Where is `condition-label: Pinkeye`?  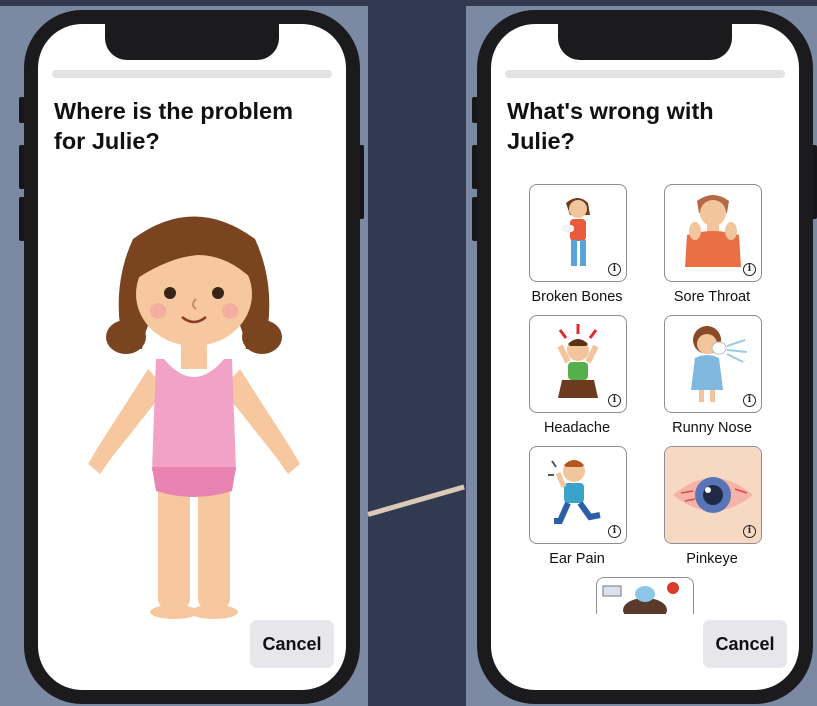
condition-label: Pinkeye is located at coordinates (712, 559).